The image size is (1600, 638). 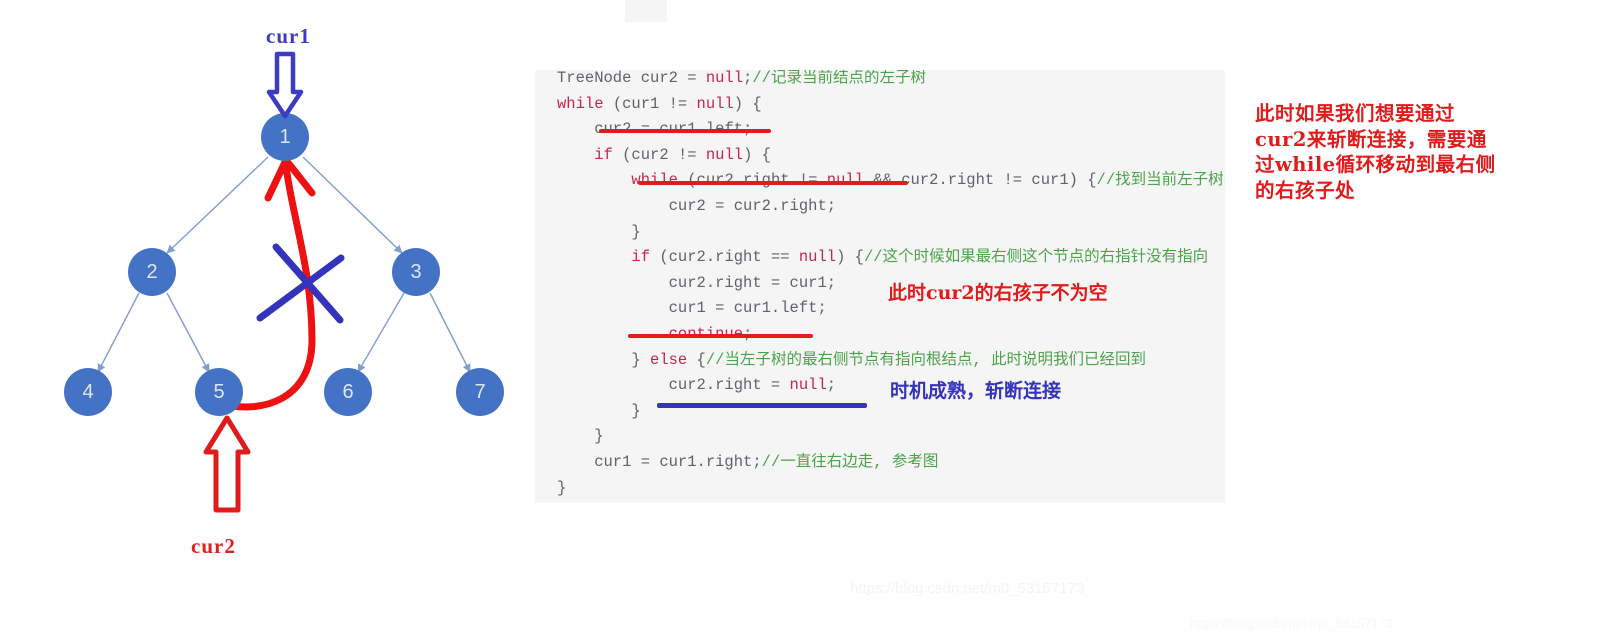 I want to click on watermark-secondary: https://blog.csdn.net/m0_53157173, so click(x=1292, y=623).